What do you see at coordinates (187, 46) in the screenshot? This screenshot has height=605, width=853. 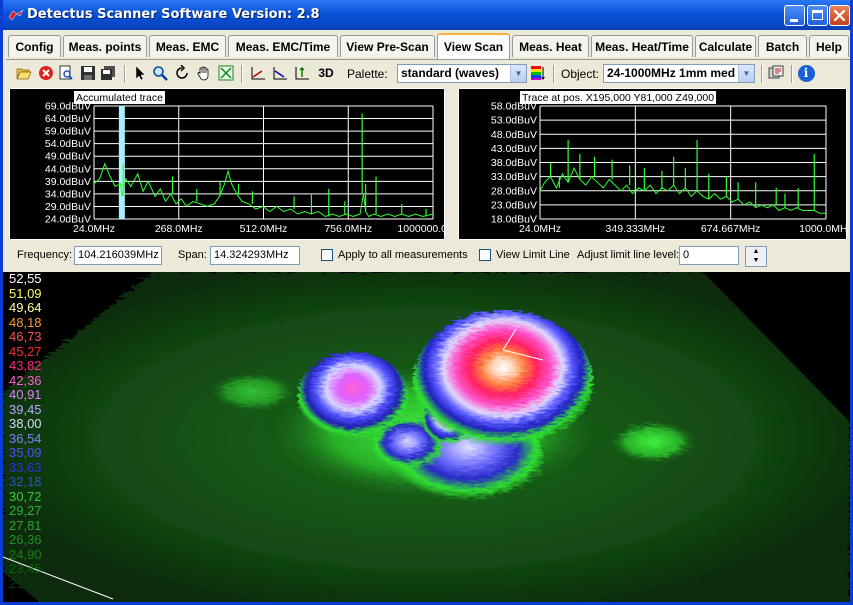 I see `tab-meas-emc: Meas. EMC` at bounding box center [187, 46].